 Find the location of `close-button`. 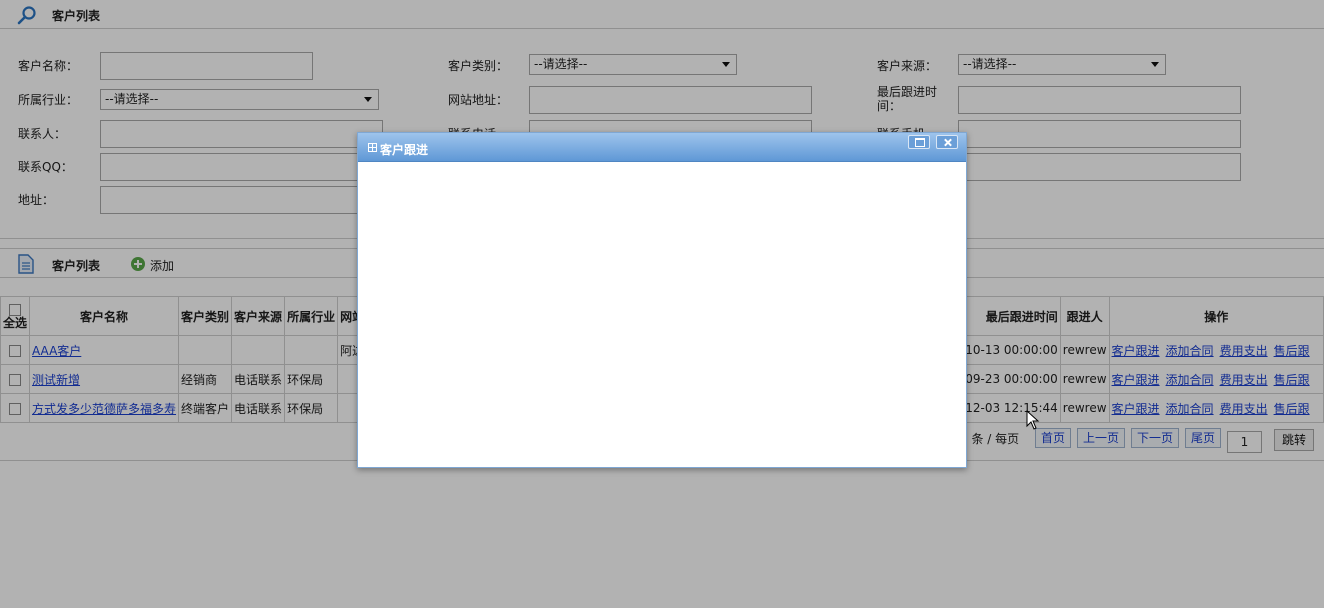

close-button is located at coordinates (947, 142).